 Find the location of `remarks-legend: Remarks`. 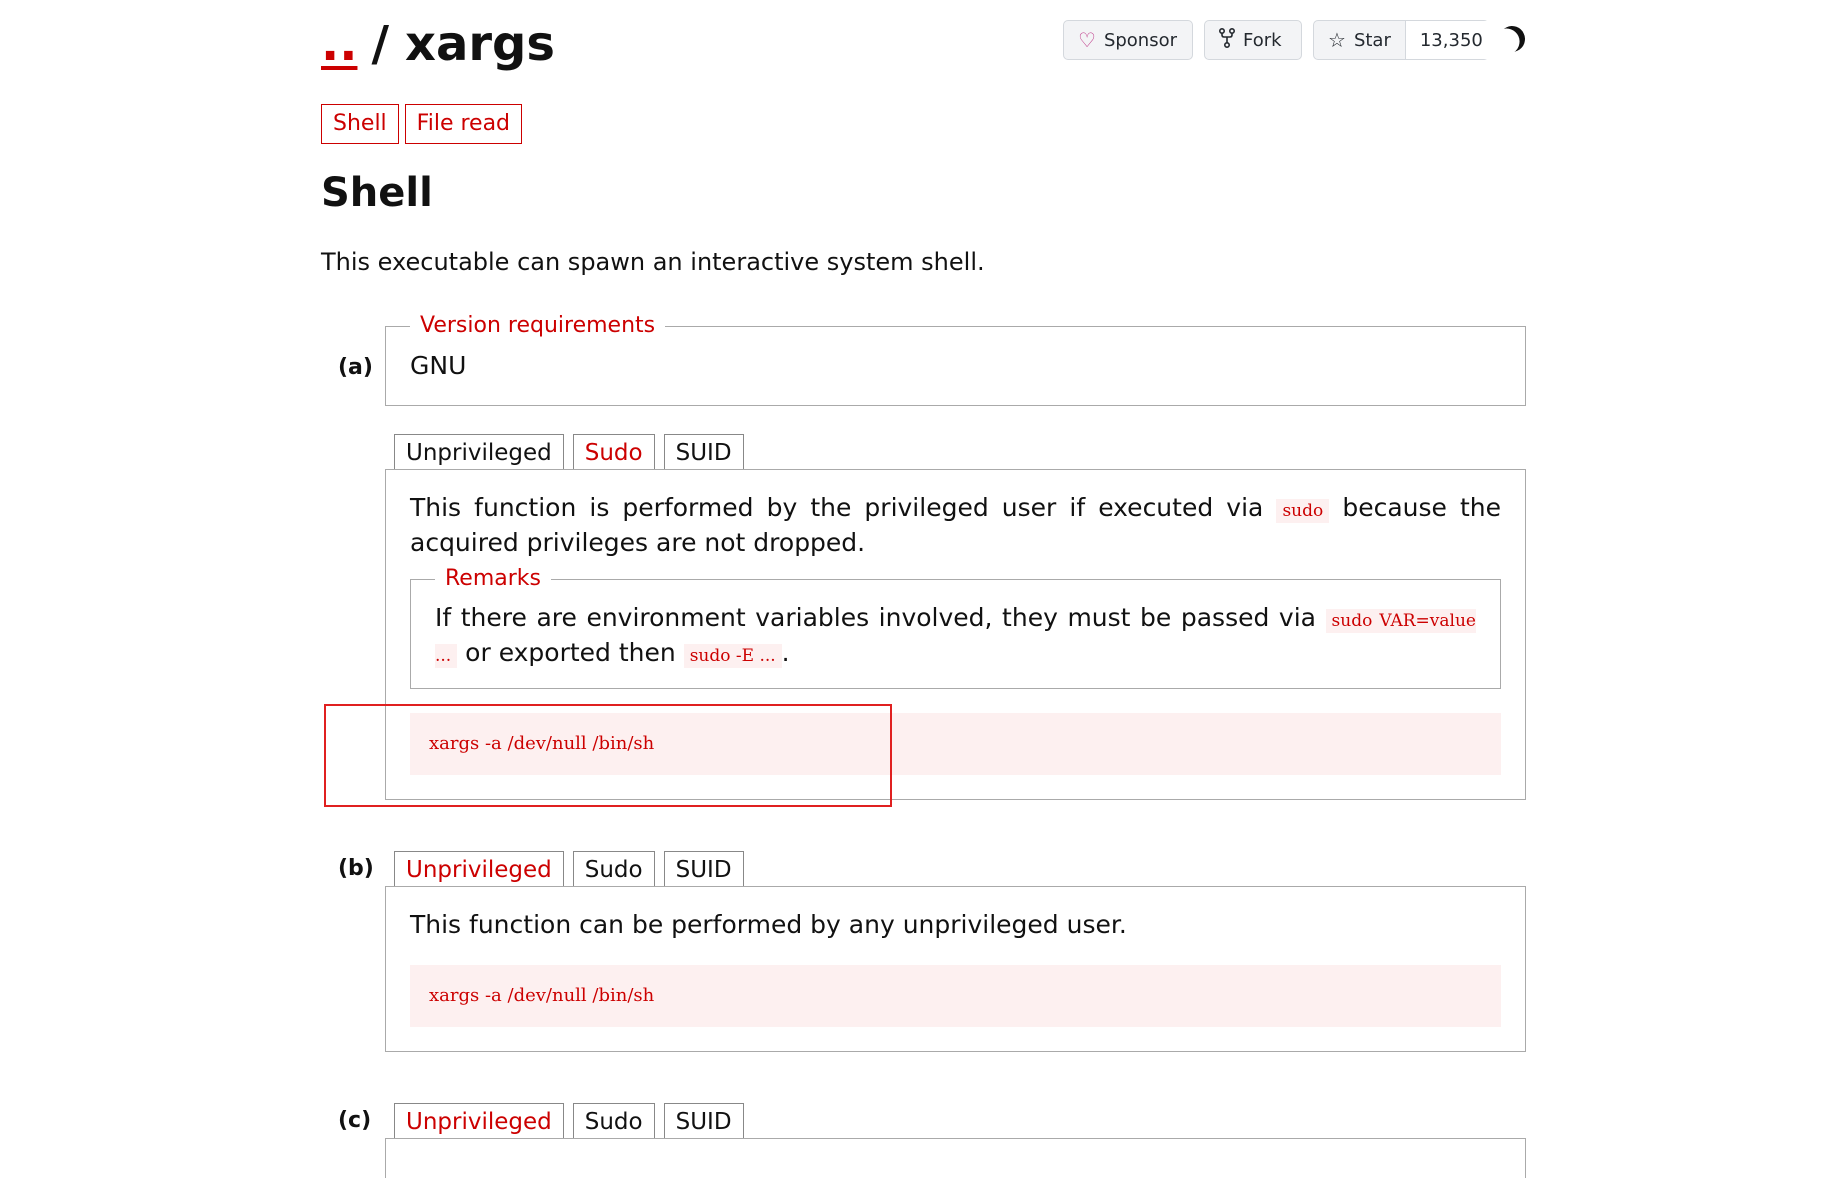

remarks-legend: Remarks is located at coordinates (493, 579).